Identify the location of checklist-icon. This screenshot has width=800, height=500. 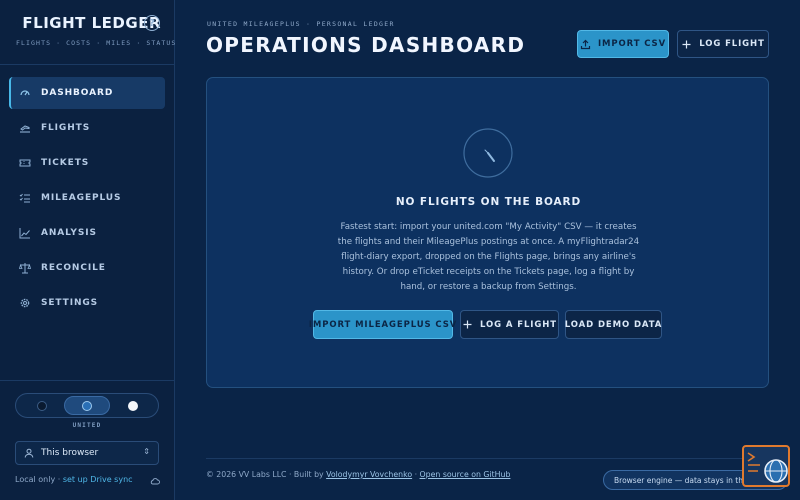
(24, 198).